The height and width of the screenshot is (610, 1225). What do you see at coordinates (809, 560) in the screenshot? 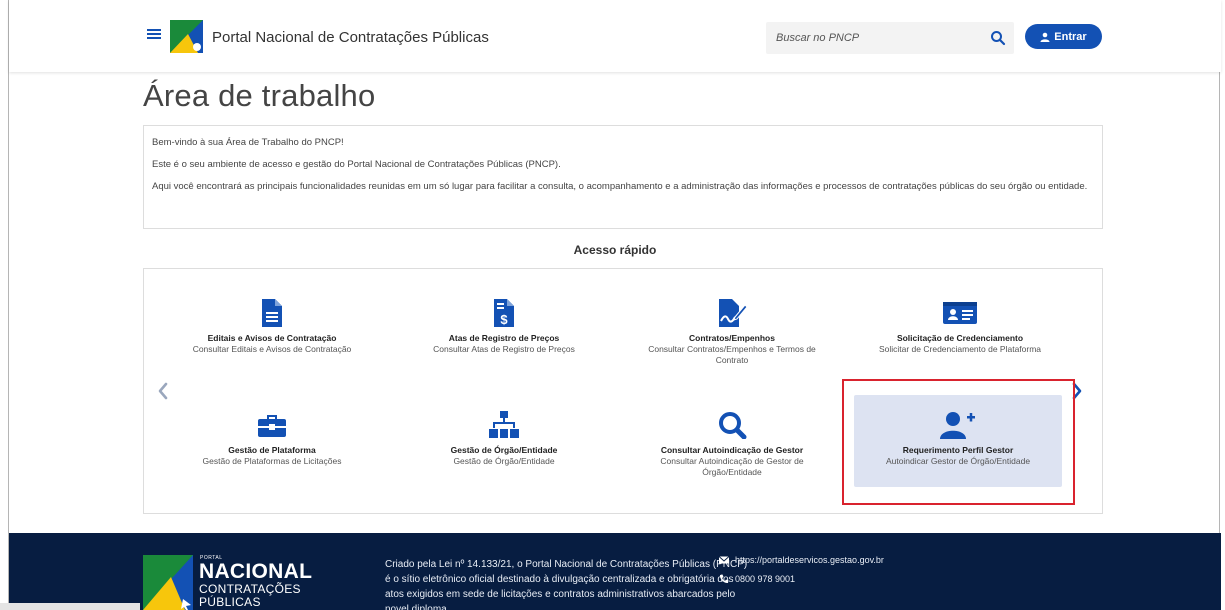
I see `footer-email: https://portaldeservicos.gestao.gov.br` at bounding box center [809, 560].